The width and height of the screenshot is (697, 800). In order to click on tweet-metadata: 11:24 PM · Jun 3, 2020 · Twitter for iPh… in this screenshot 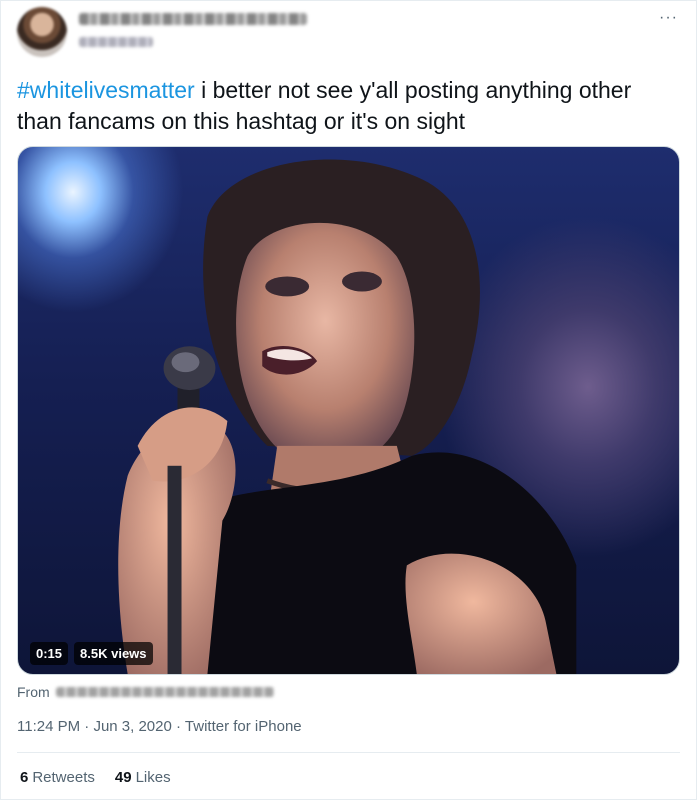, I will do `click(159, 726)`.